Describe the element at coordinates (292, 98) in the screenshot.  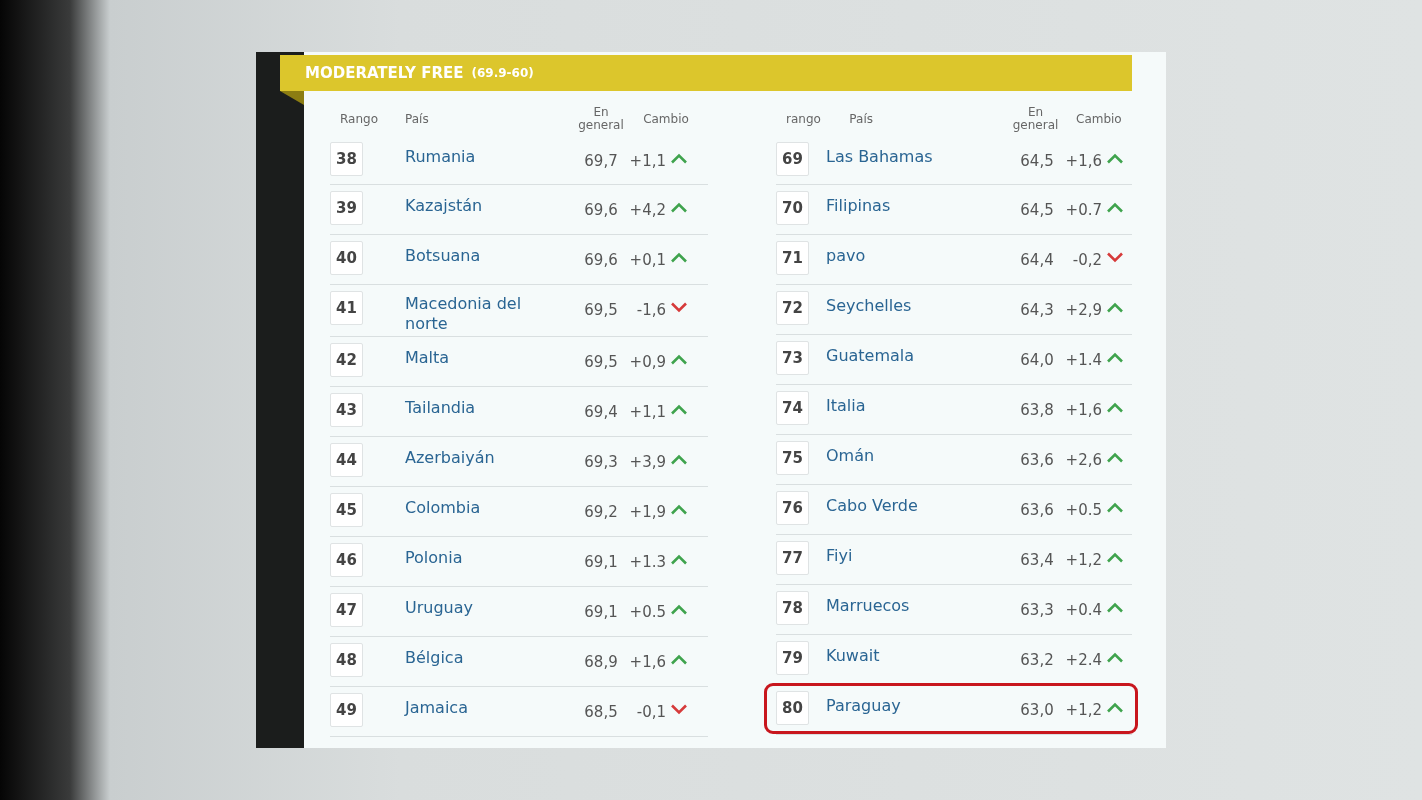
I see `ribbon-fold-icon` at that location.